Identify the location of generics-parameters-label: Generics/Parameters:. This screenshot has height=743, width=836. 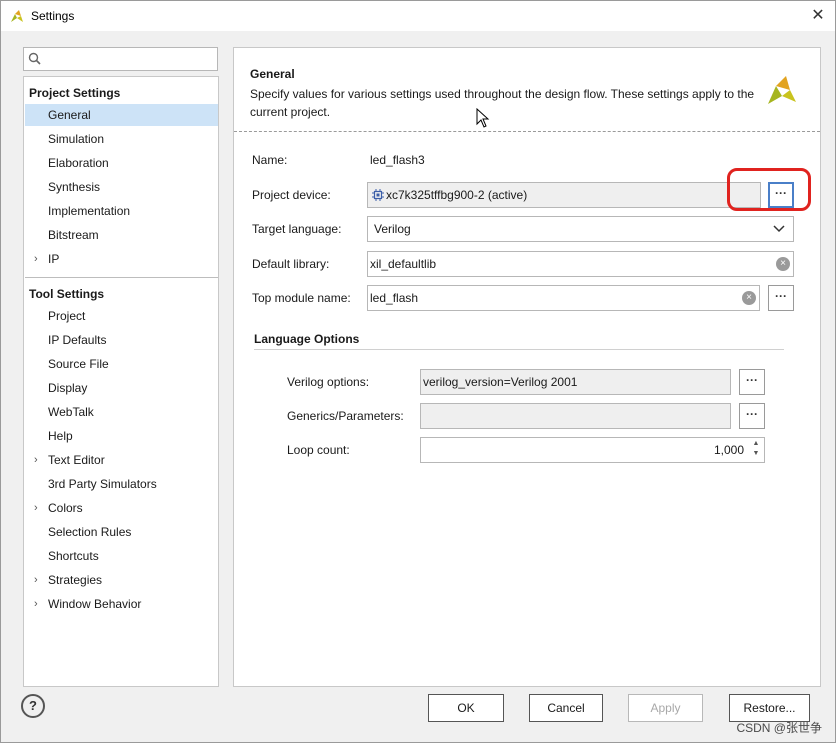
(345, 416).